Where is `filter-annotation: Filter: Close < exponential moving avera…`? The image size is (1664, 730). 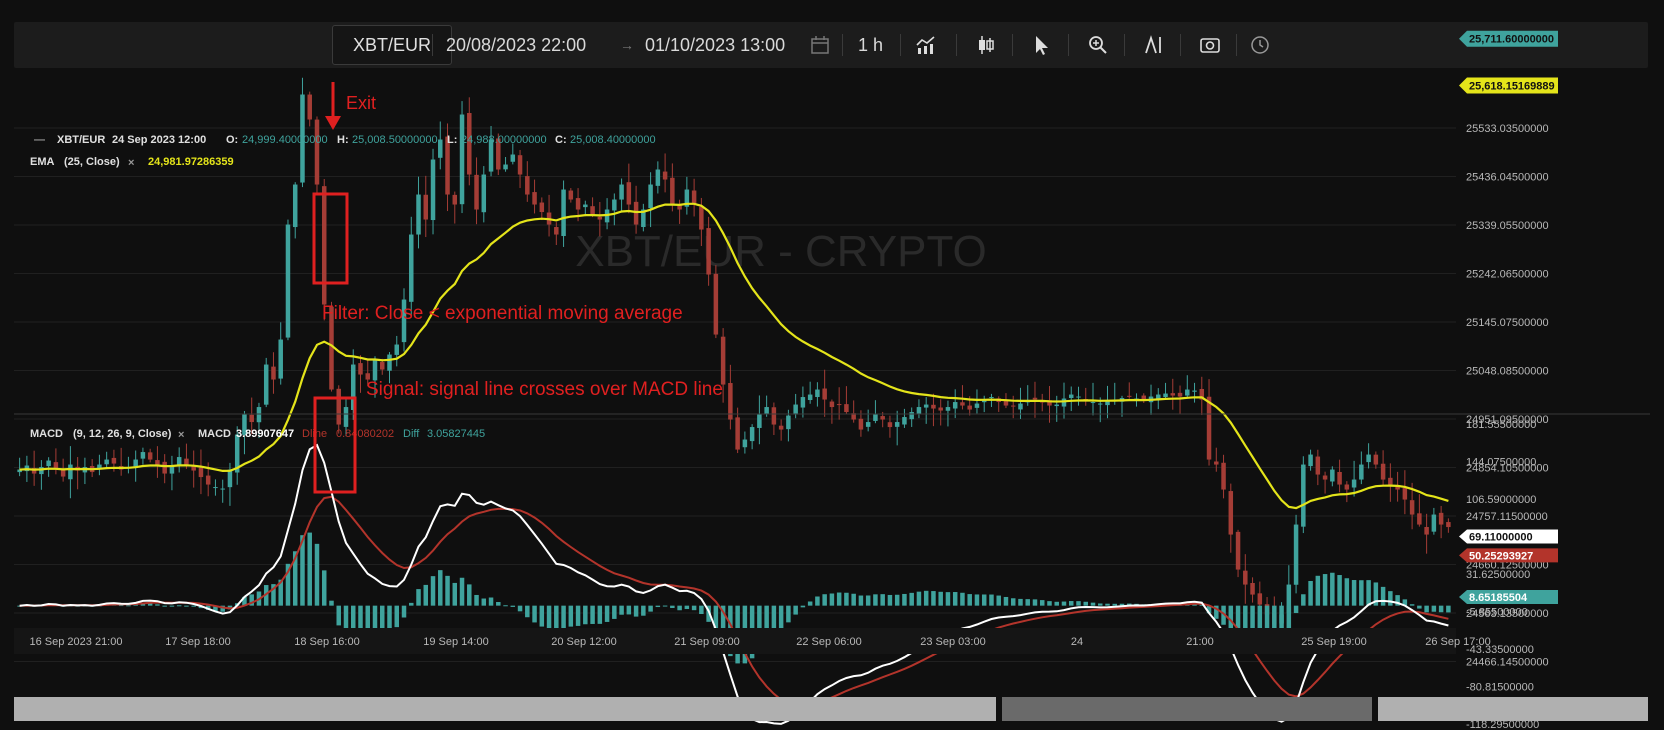
filter-annotation: Filter: Close < exponential moving avera… is located at coordinates (502, 313).